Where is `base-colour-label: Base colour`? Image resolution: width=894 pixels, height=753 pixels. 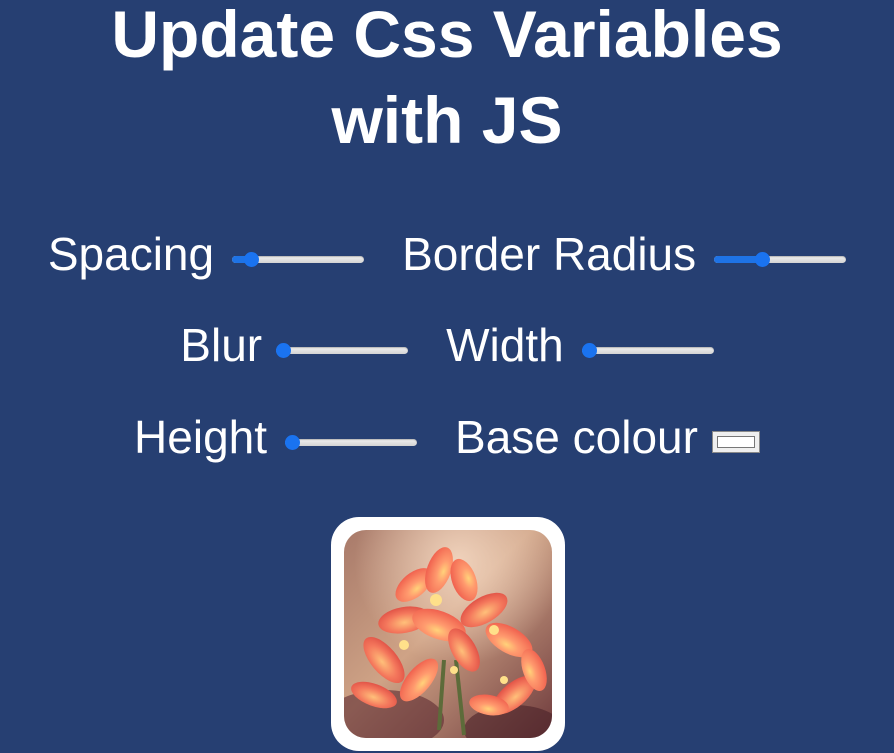 base-colour-label: Base colour is located at coordinates (576, 437).